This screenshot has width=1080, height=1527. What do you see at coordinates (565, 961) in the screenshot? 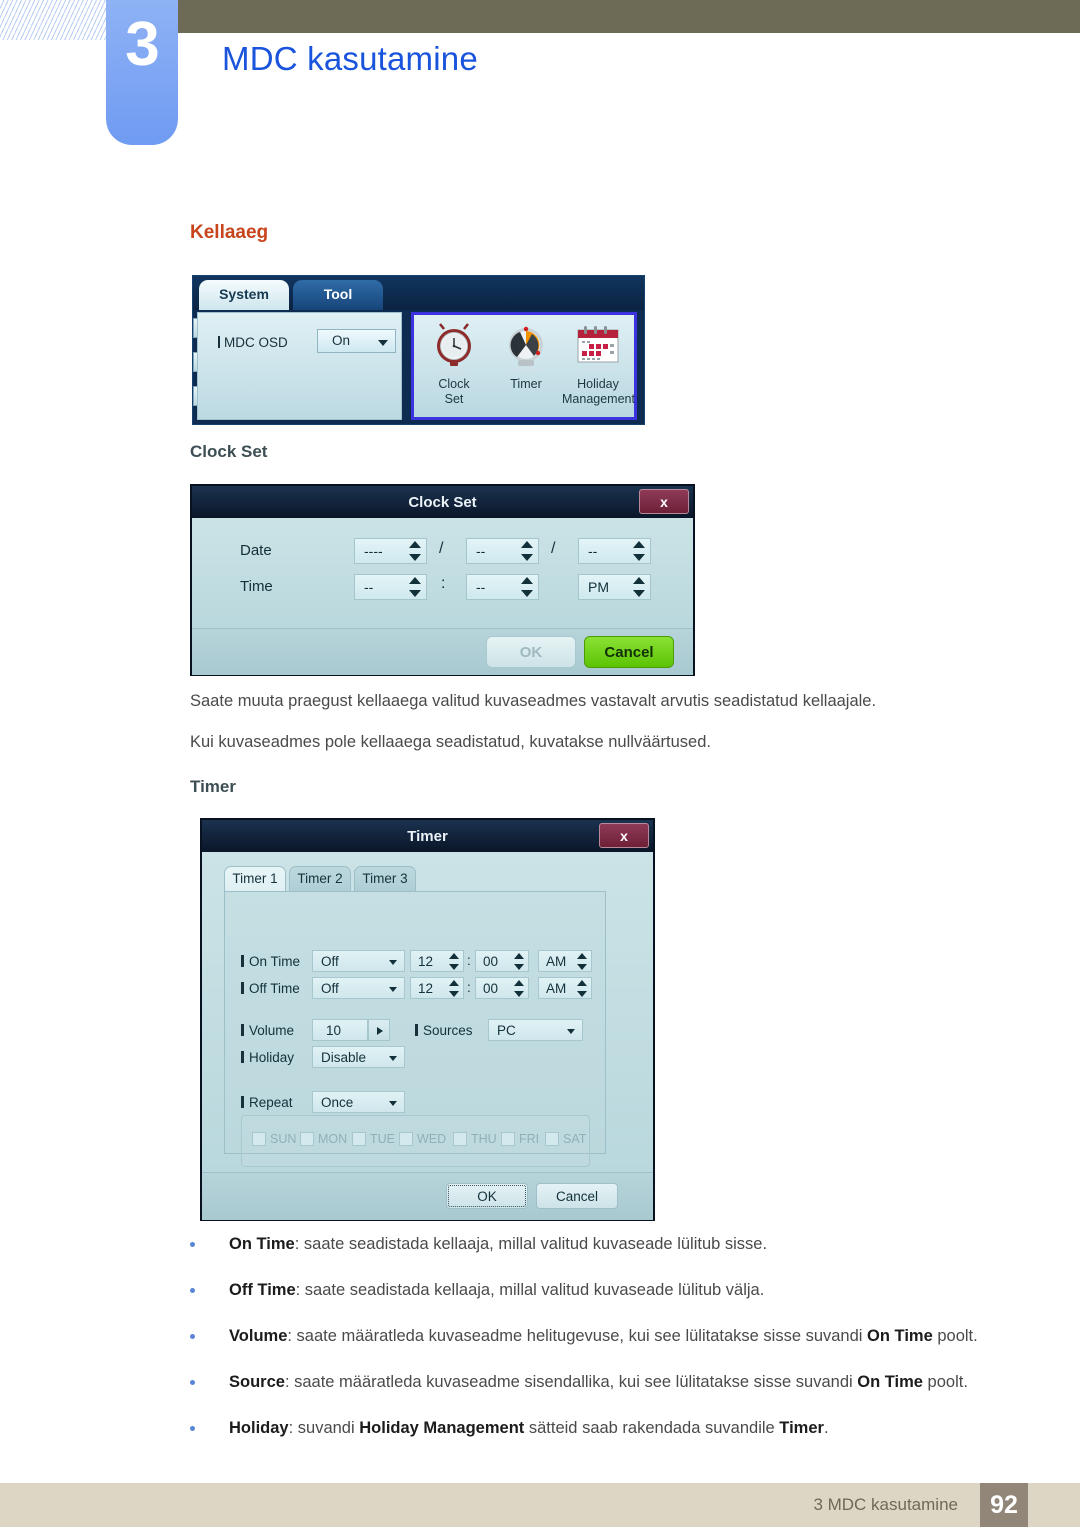
I see `on-time-meridiem-spinner: AM` at bounding box center [565, 961].